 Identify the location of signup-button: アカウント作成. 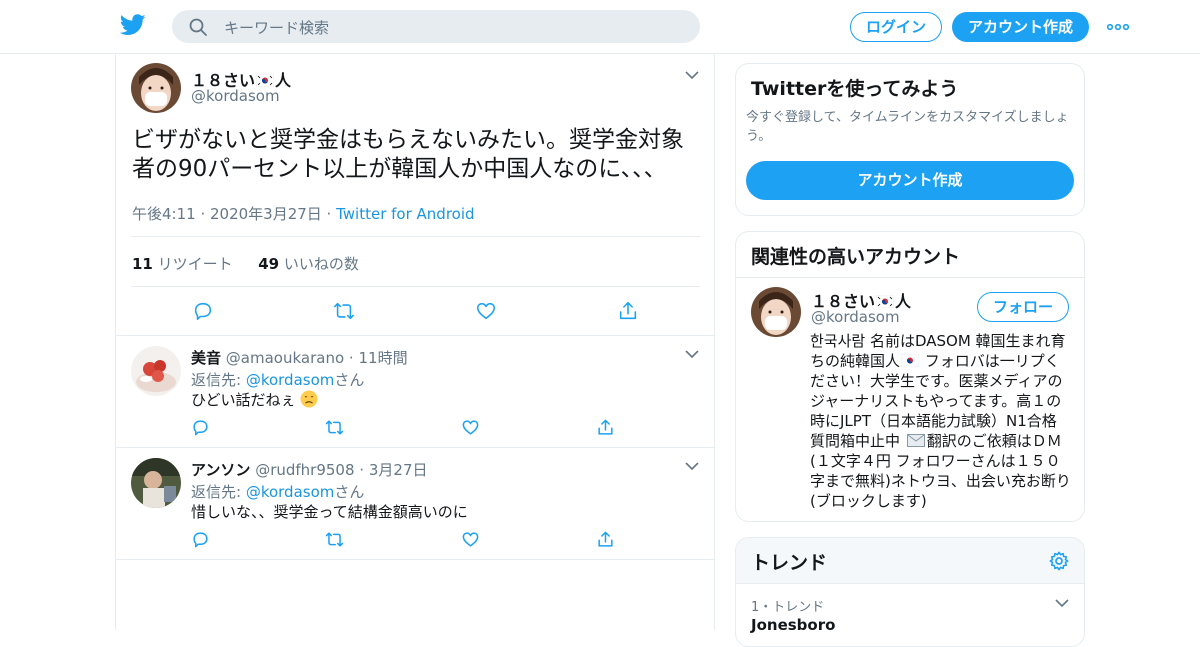
(1020, 27).